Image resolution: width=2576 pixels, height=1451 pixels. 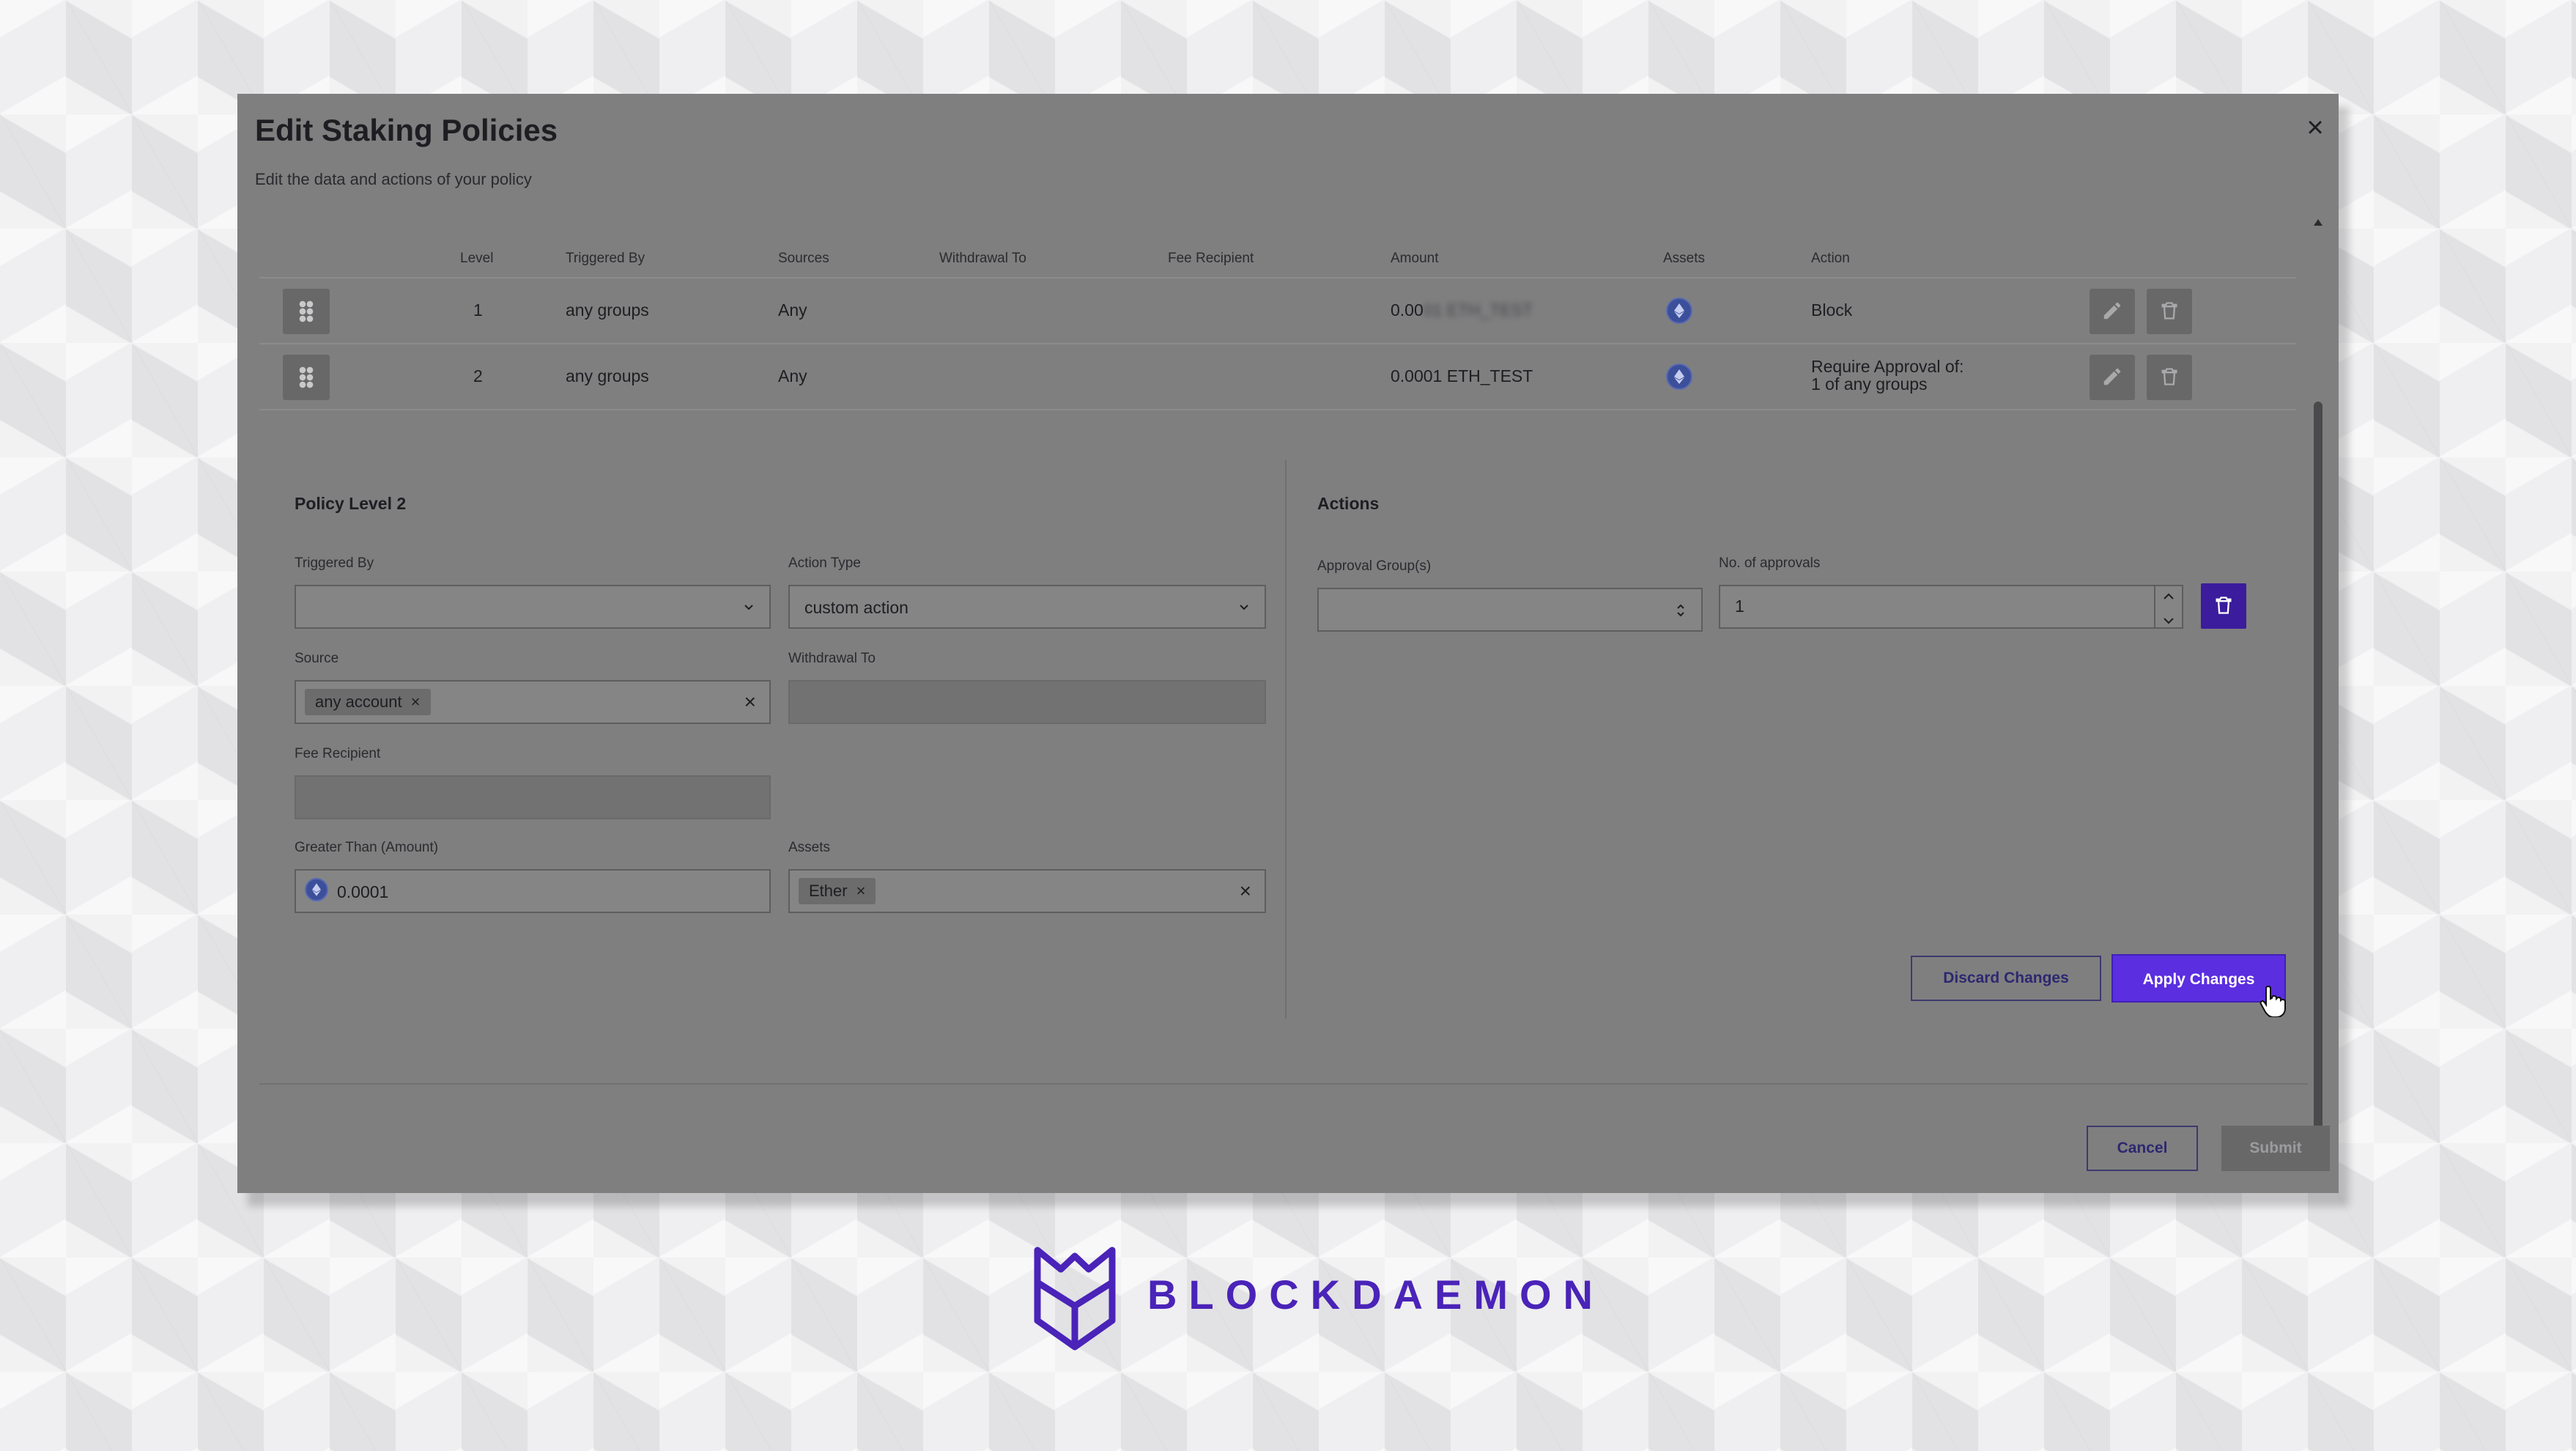 What do you see at coordinates (1887, 366) in the screenshot?
I see `row2-action-line1: Require Approval of:` at bounding box center [1887, 366].